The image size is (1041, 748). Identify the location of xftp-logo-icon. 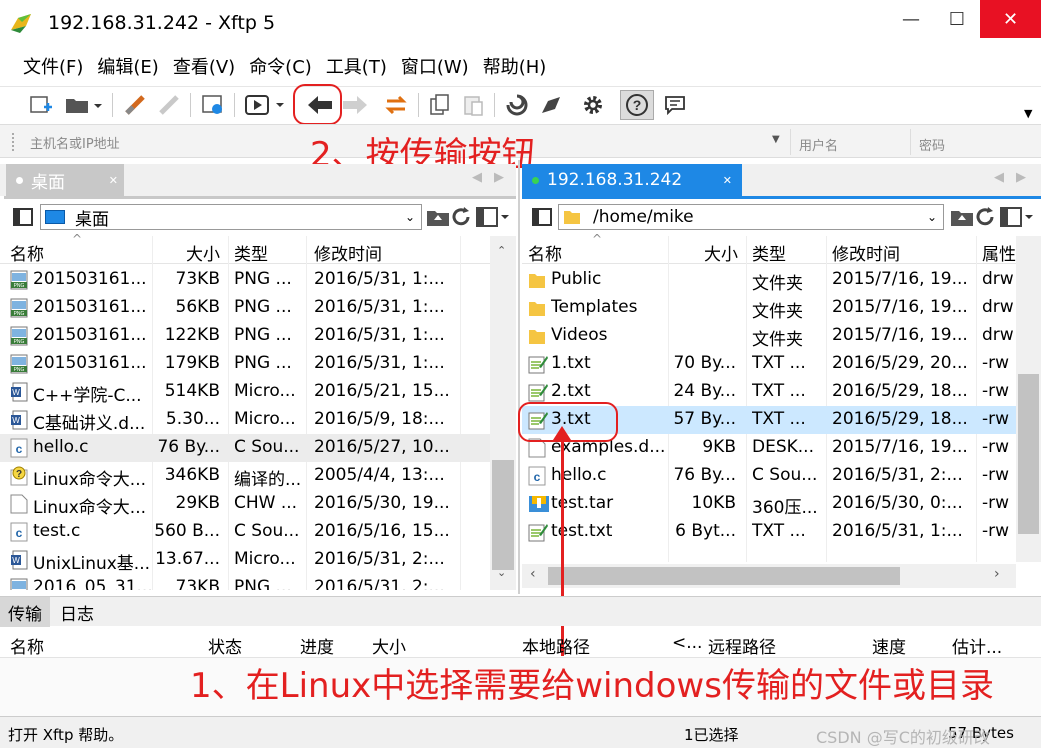
(21, 23).